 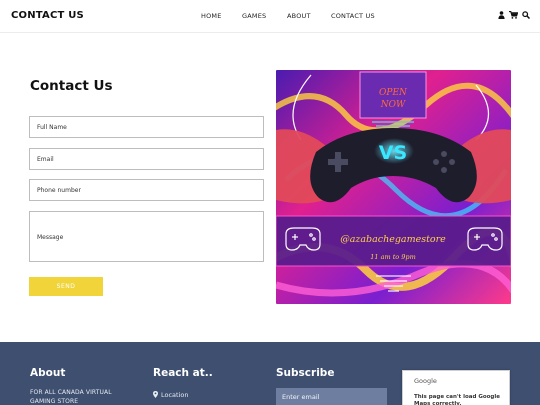 What do you see at coordinates (301, 397) in the screenshot?
I see `subscribe-email-placeholder: Enter email` at bounding box center [301, 397].